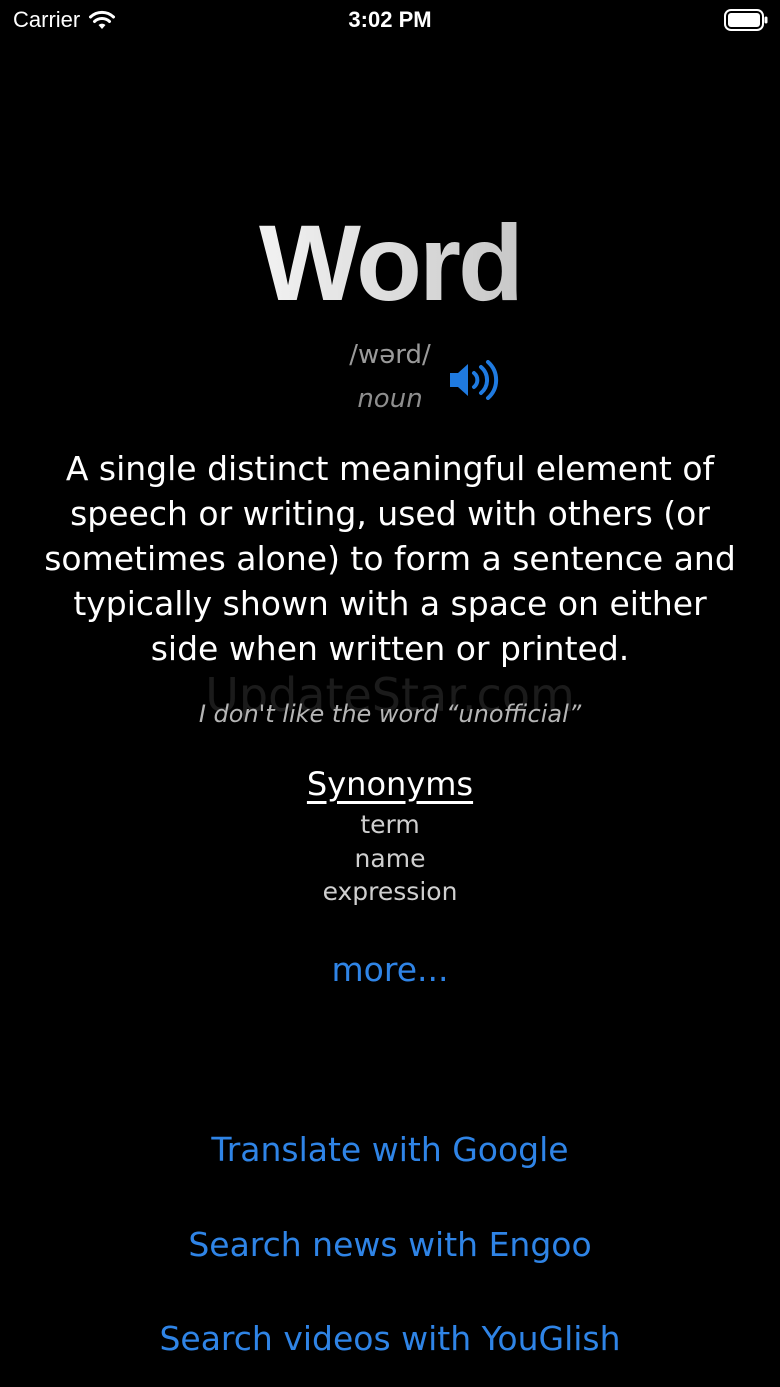 The width and height of the screenshot is (780, 1387). Describe the element at coordinates (390, 399) in the screenshot. I see `part-of-speech: noun` at that location.